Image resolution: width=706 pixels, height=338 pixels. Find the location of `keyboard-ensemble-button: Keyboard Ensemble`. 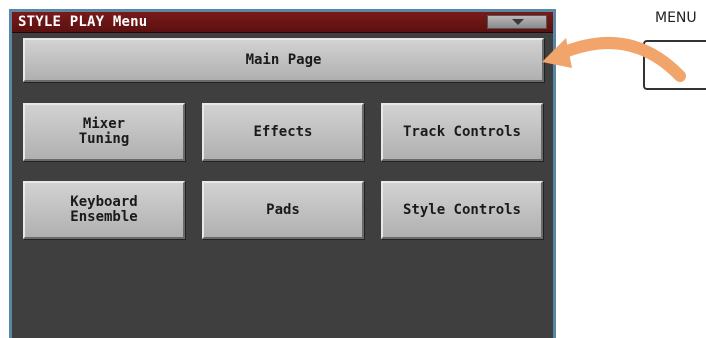

keyboard-ensemble-button: Keyboard Ensemble is located at coordinates (104, 210).